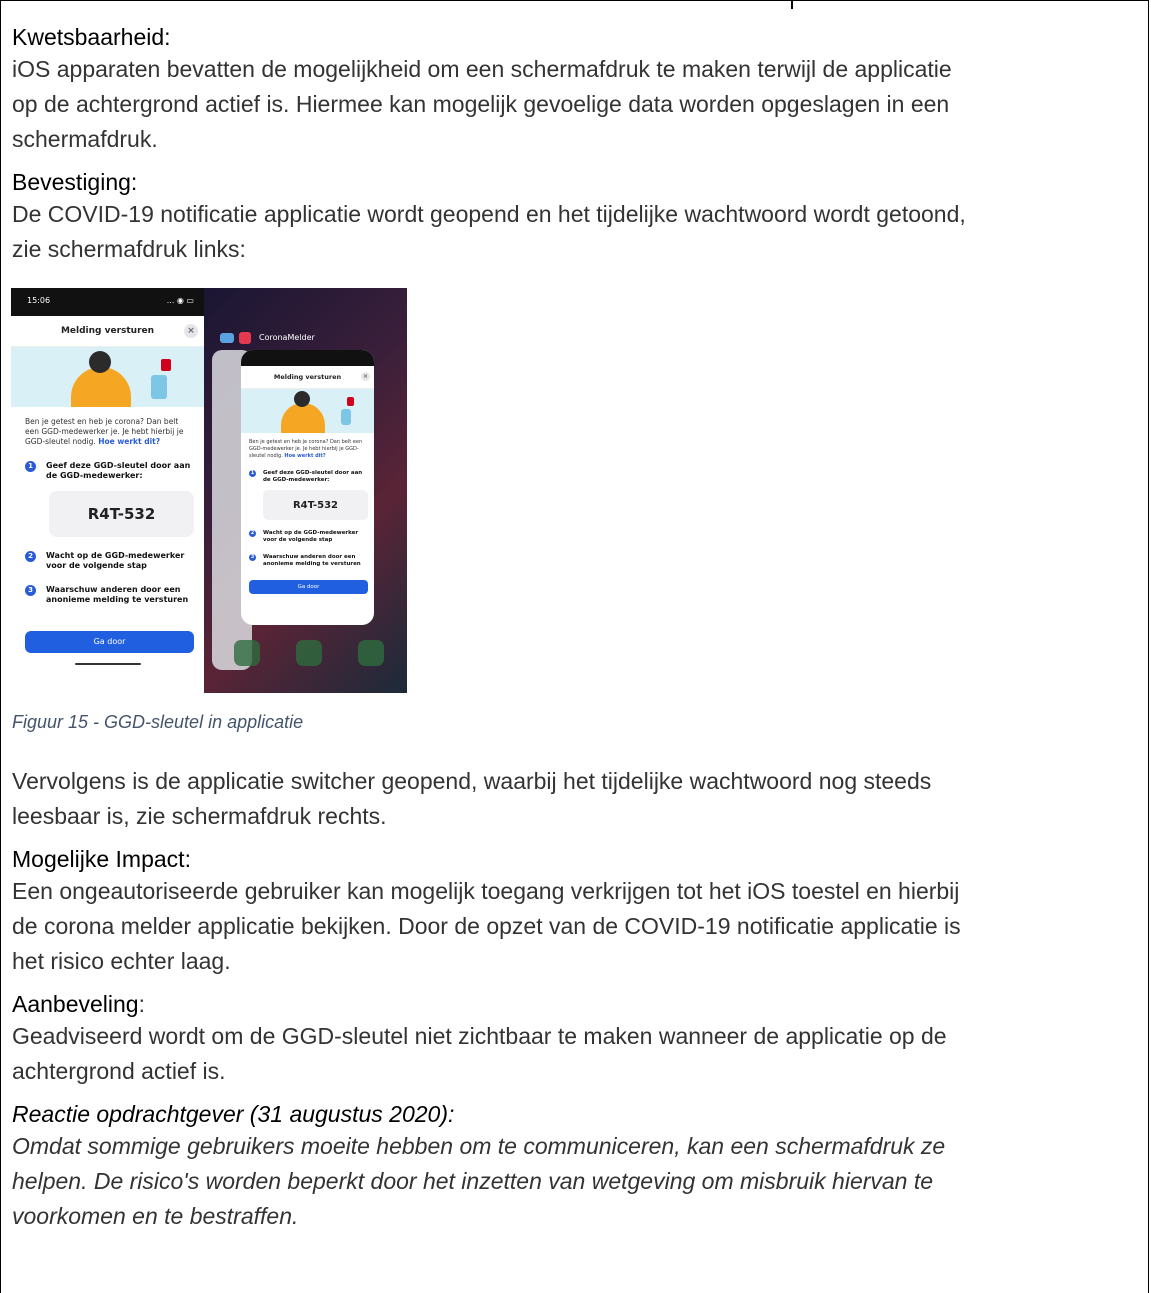 The height and width of the screenshot is (1293, 1151). What do you see at coordinates (39, 300) in the screenshot?
I see `status-time: 15:06` at bounding box center [39, 300].